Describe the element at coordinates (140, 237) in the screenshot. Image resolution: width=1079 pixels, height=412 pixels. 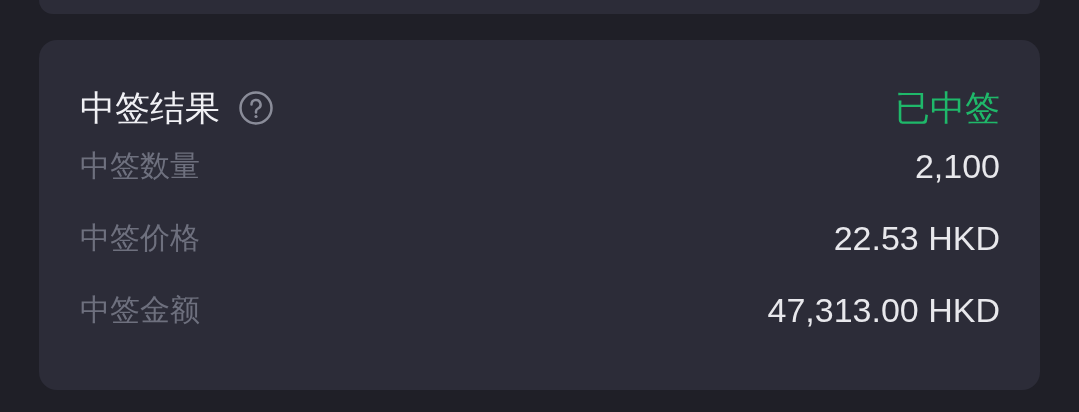
I see `row-label: 中签价格` at that location.